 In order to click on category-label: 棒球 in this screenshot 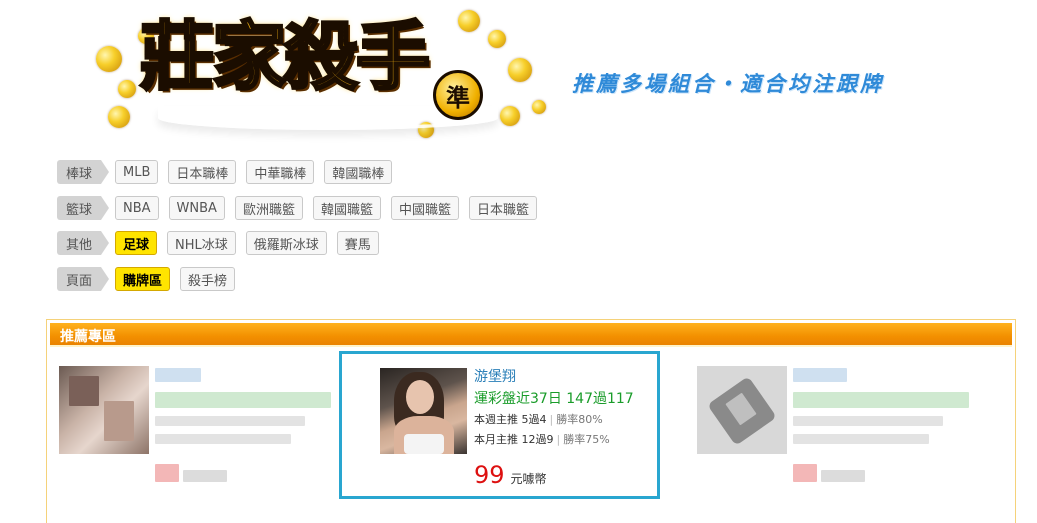, I will do `click(83, 172)`.